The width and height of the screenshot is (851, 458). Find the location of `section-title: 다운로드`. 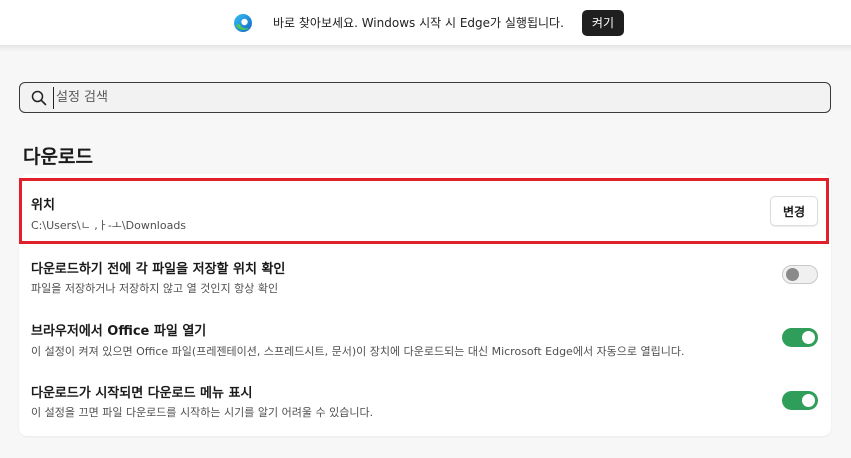

section-title: 다운로드 is located at coordinates (58, 157).